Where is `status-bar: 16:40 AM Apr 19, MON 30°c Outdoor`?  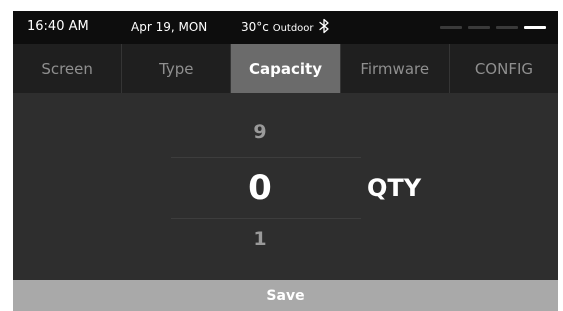 status-bar: 16:40 AM Apr 19, MON 30°c Outdoor is located at coordinates (285, 27).